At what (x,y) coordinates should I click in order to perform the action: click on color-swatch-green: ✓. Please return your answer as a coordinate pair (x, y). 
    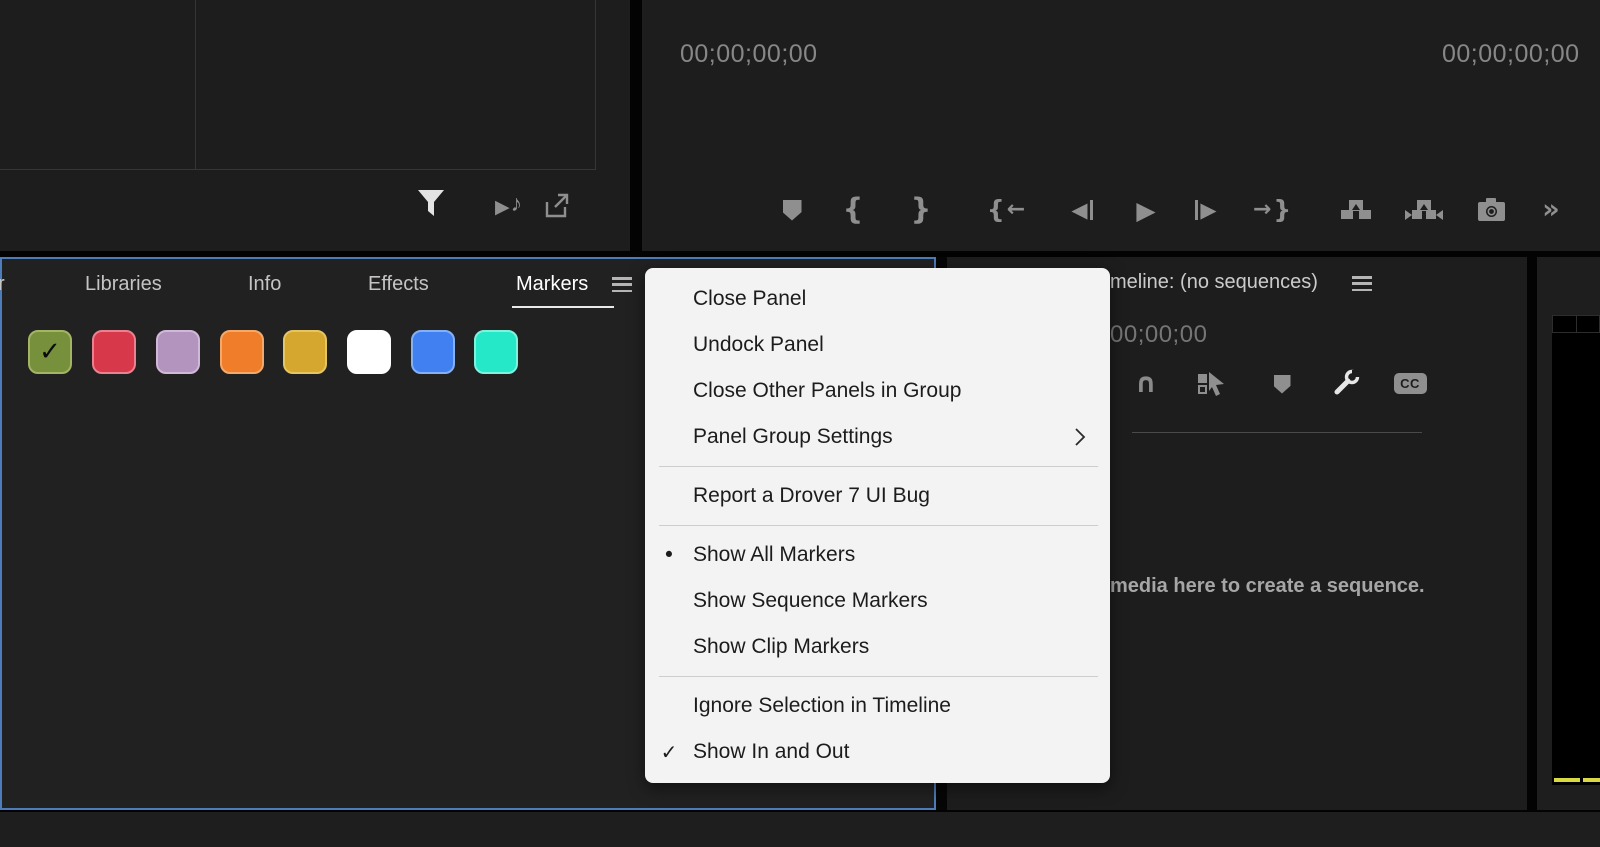
    Looking at the image, I should click on (50, 352).